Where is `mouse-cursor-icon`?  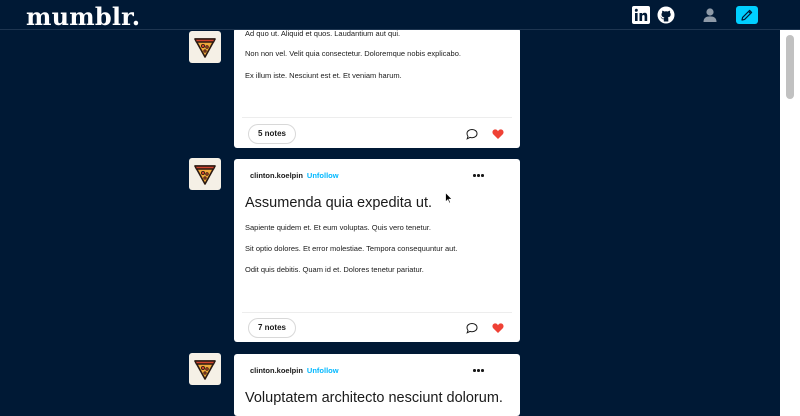
mouse-cursor-icon is located at coordinates (449, 198).